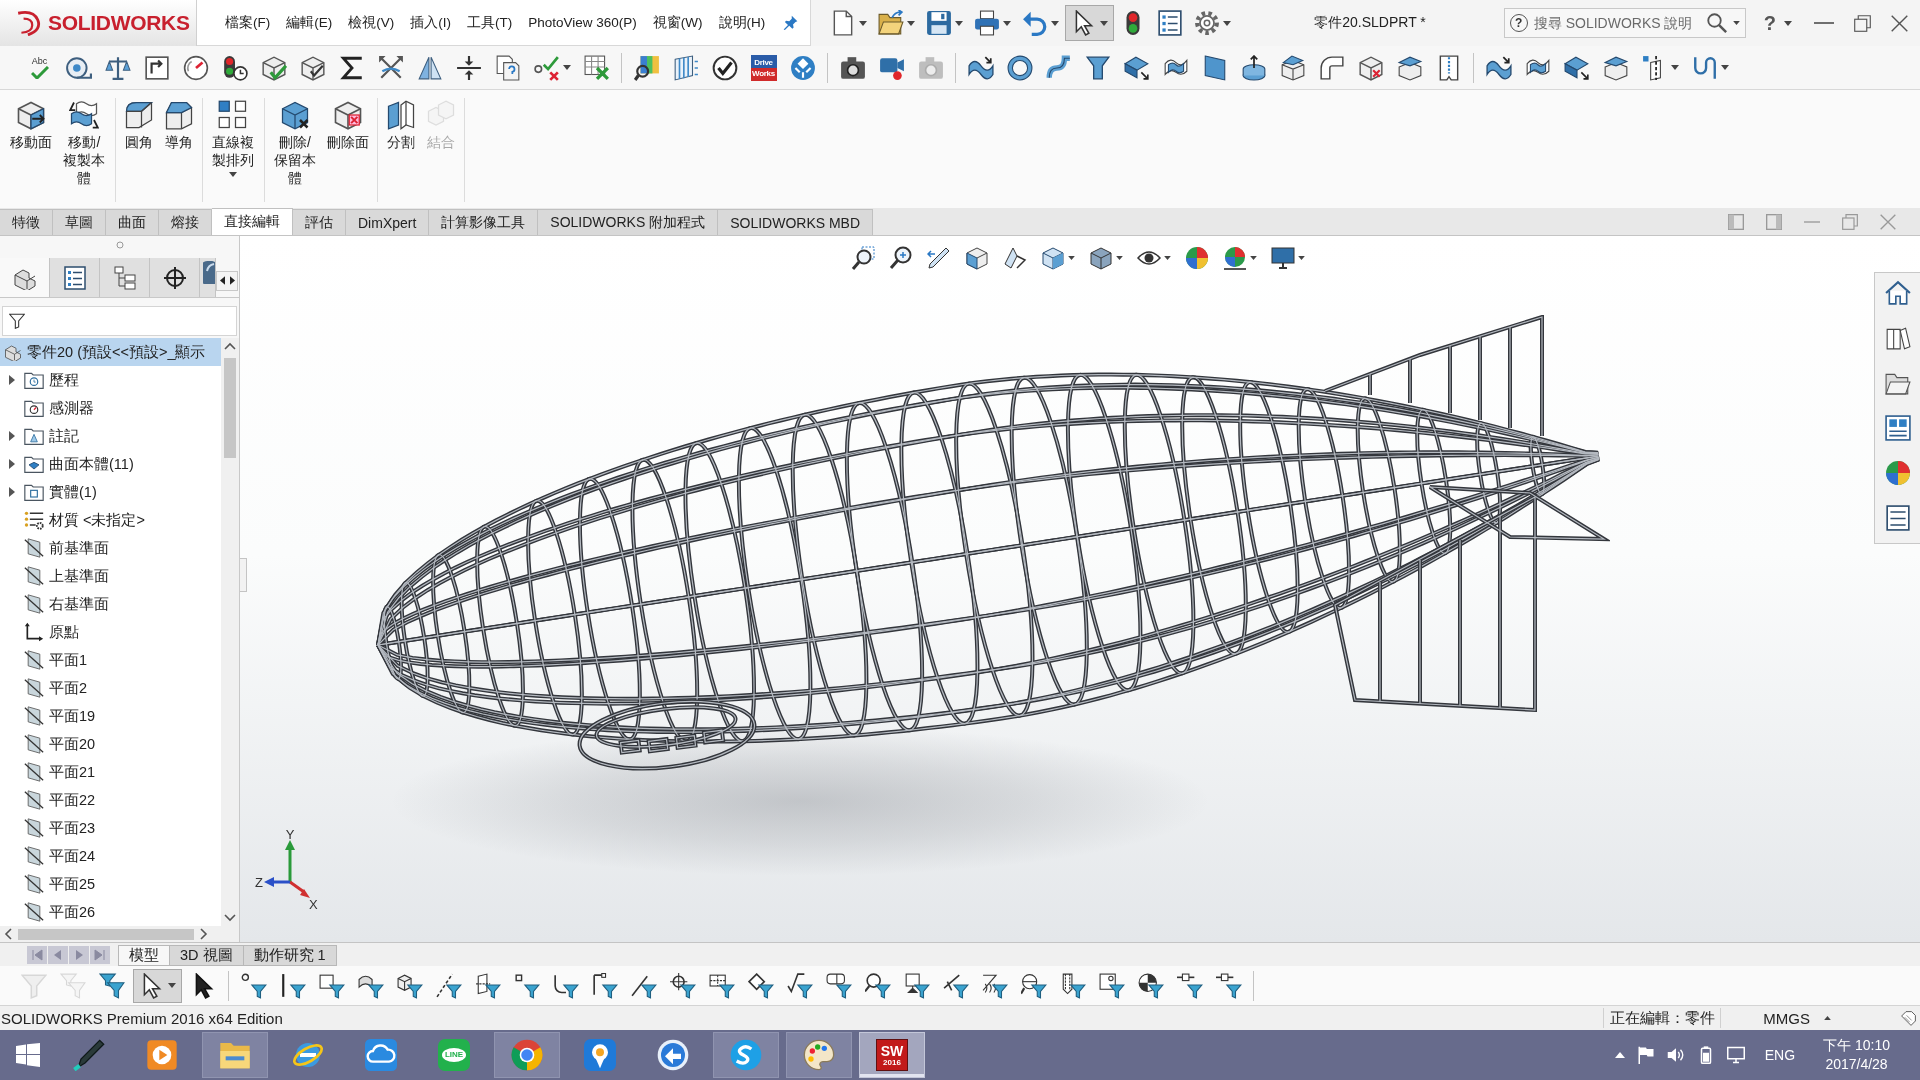 This screenshot has height=1080, width=1920. Describe the element at coordinates (430, 22) in the screenshot. I see `menu-item: 插入(I)` at that location.